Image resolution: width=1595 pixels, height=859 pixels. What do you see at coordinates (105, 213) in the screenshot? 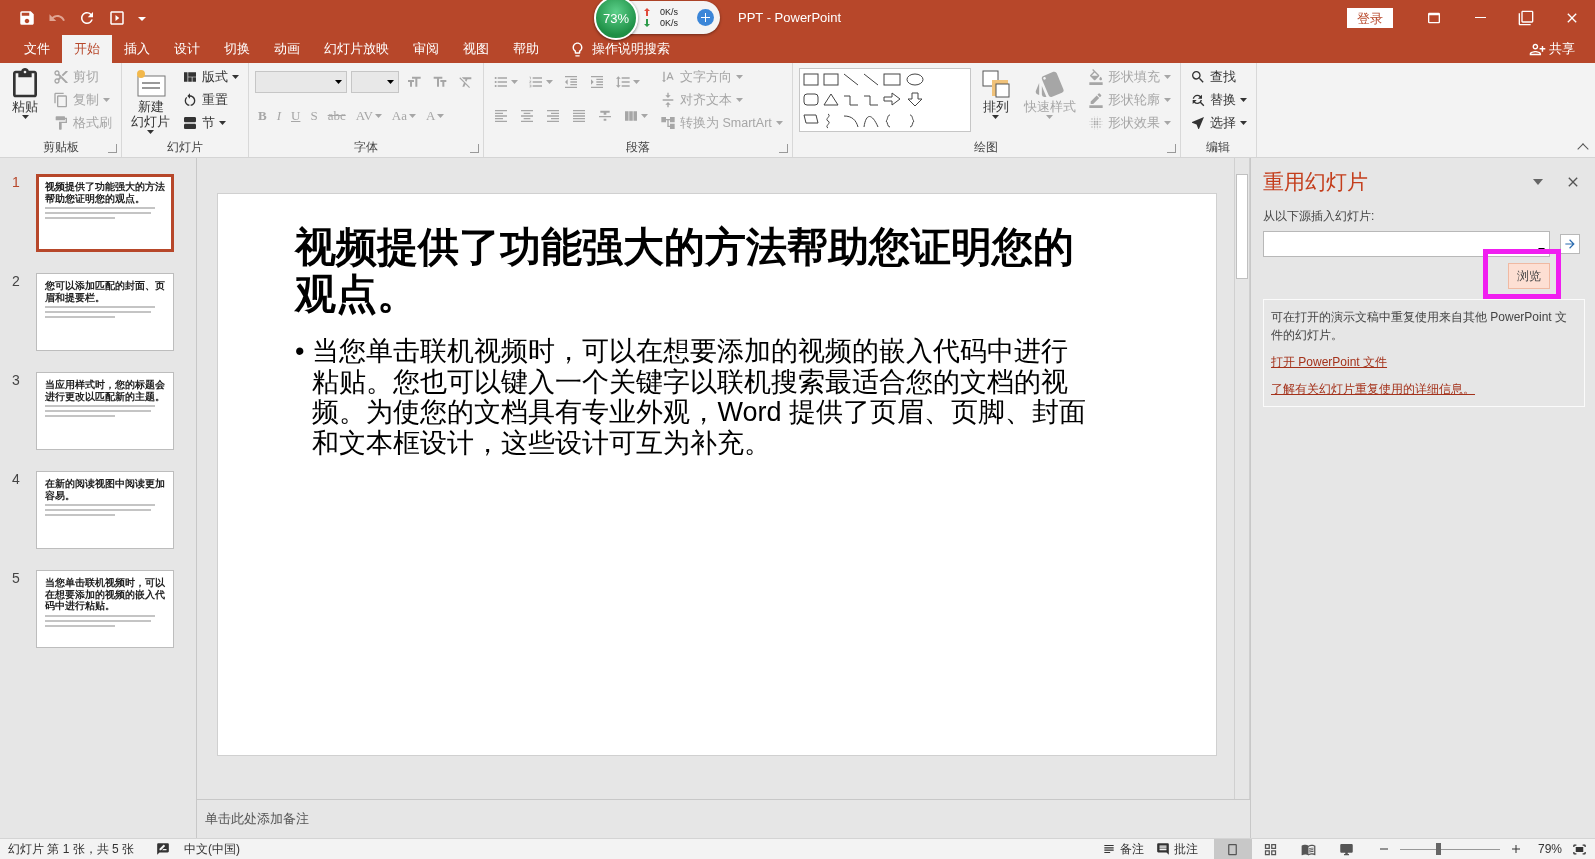
I see `slide-thumbnail: 视频提供了功能强大的方法帮助您证明您的观点。` at bounding box center [105, 213].